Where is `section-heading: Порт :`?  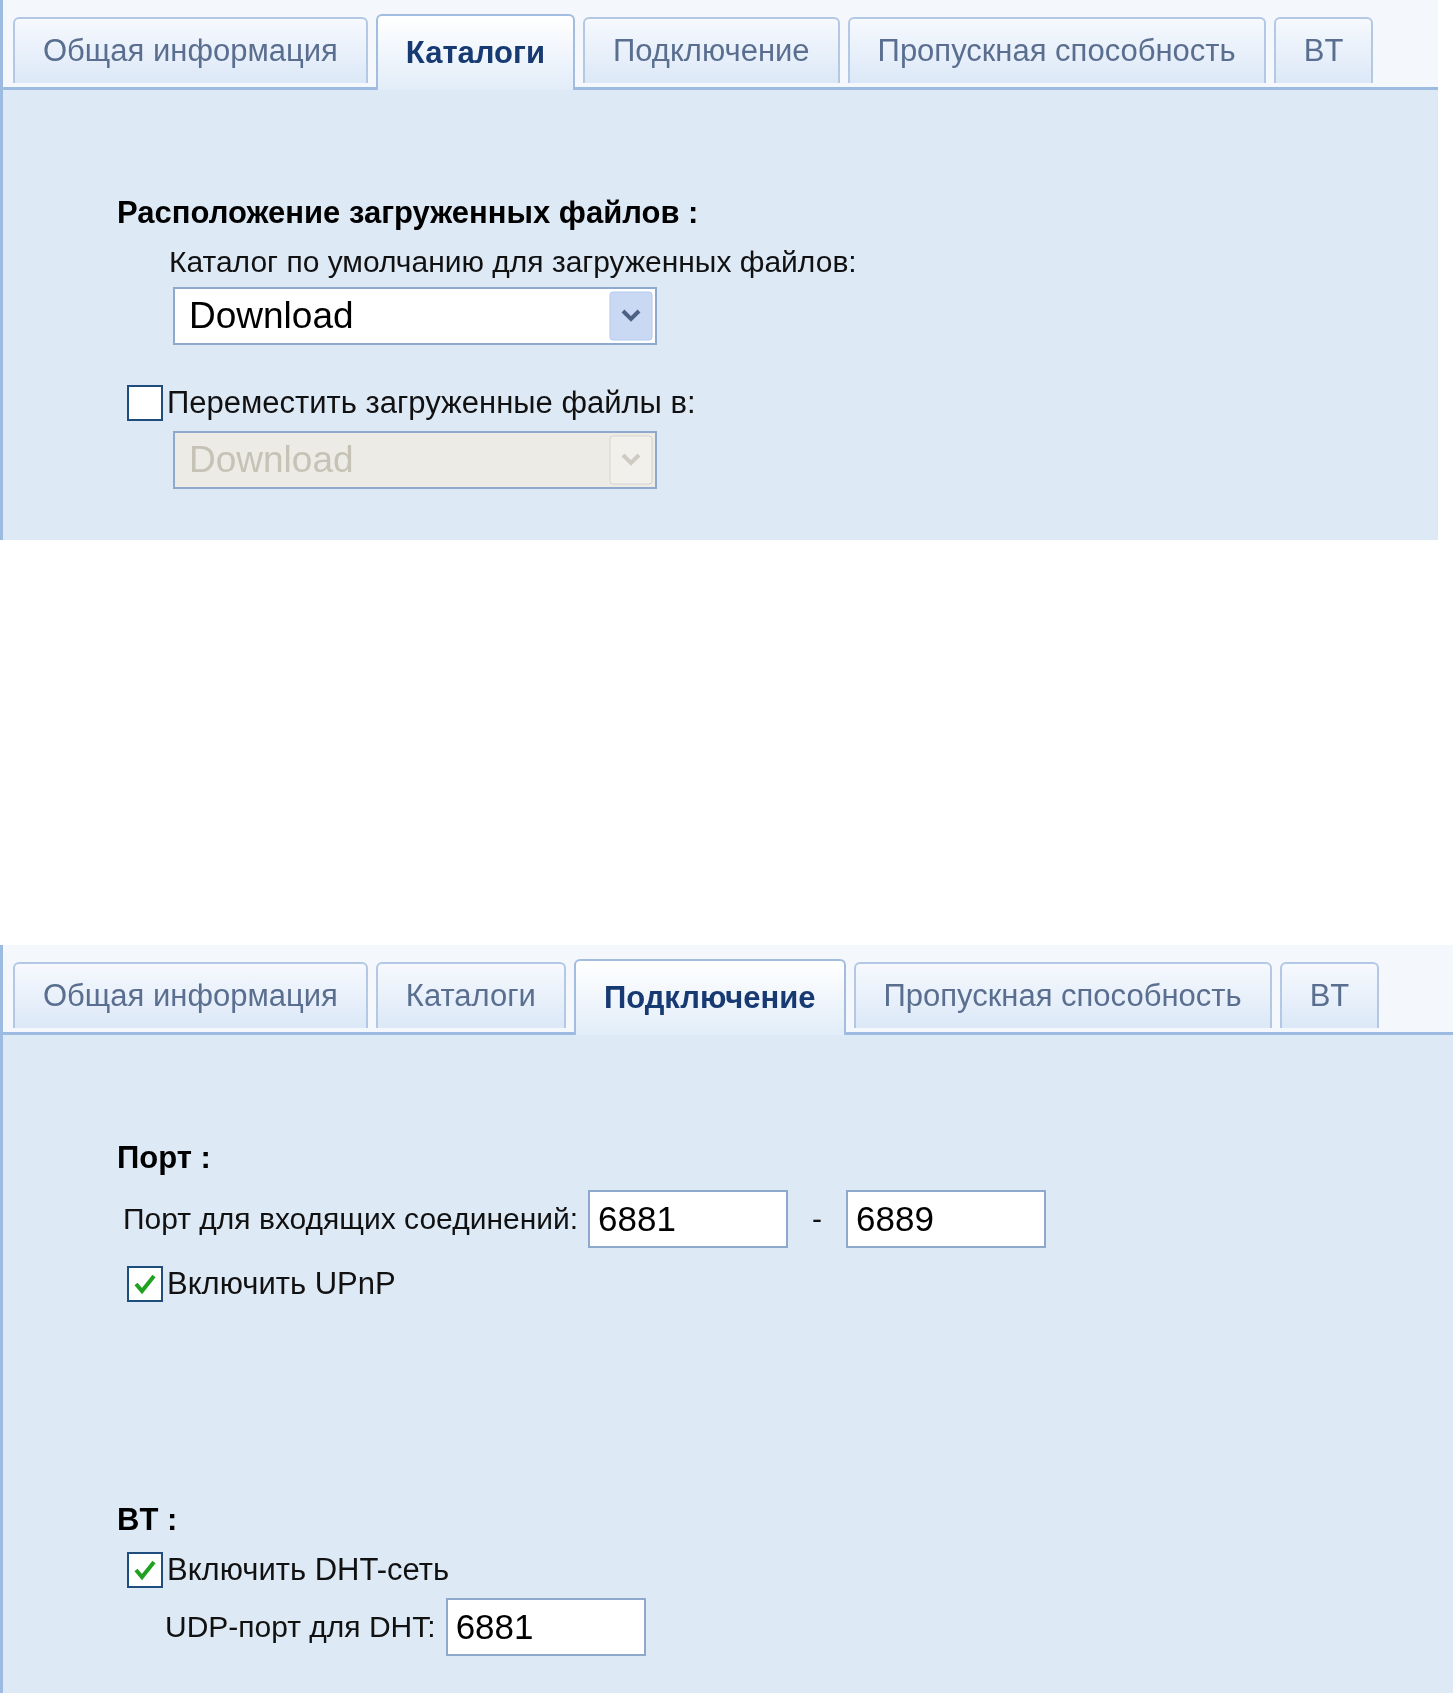 section-heading: Порт : is located at coordinates (164, 1158).